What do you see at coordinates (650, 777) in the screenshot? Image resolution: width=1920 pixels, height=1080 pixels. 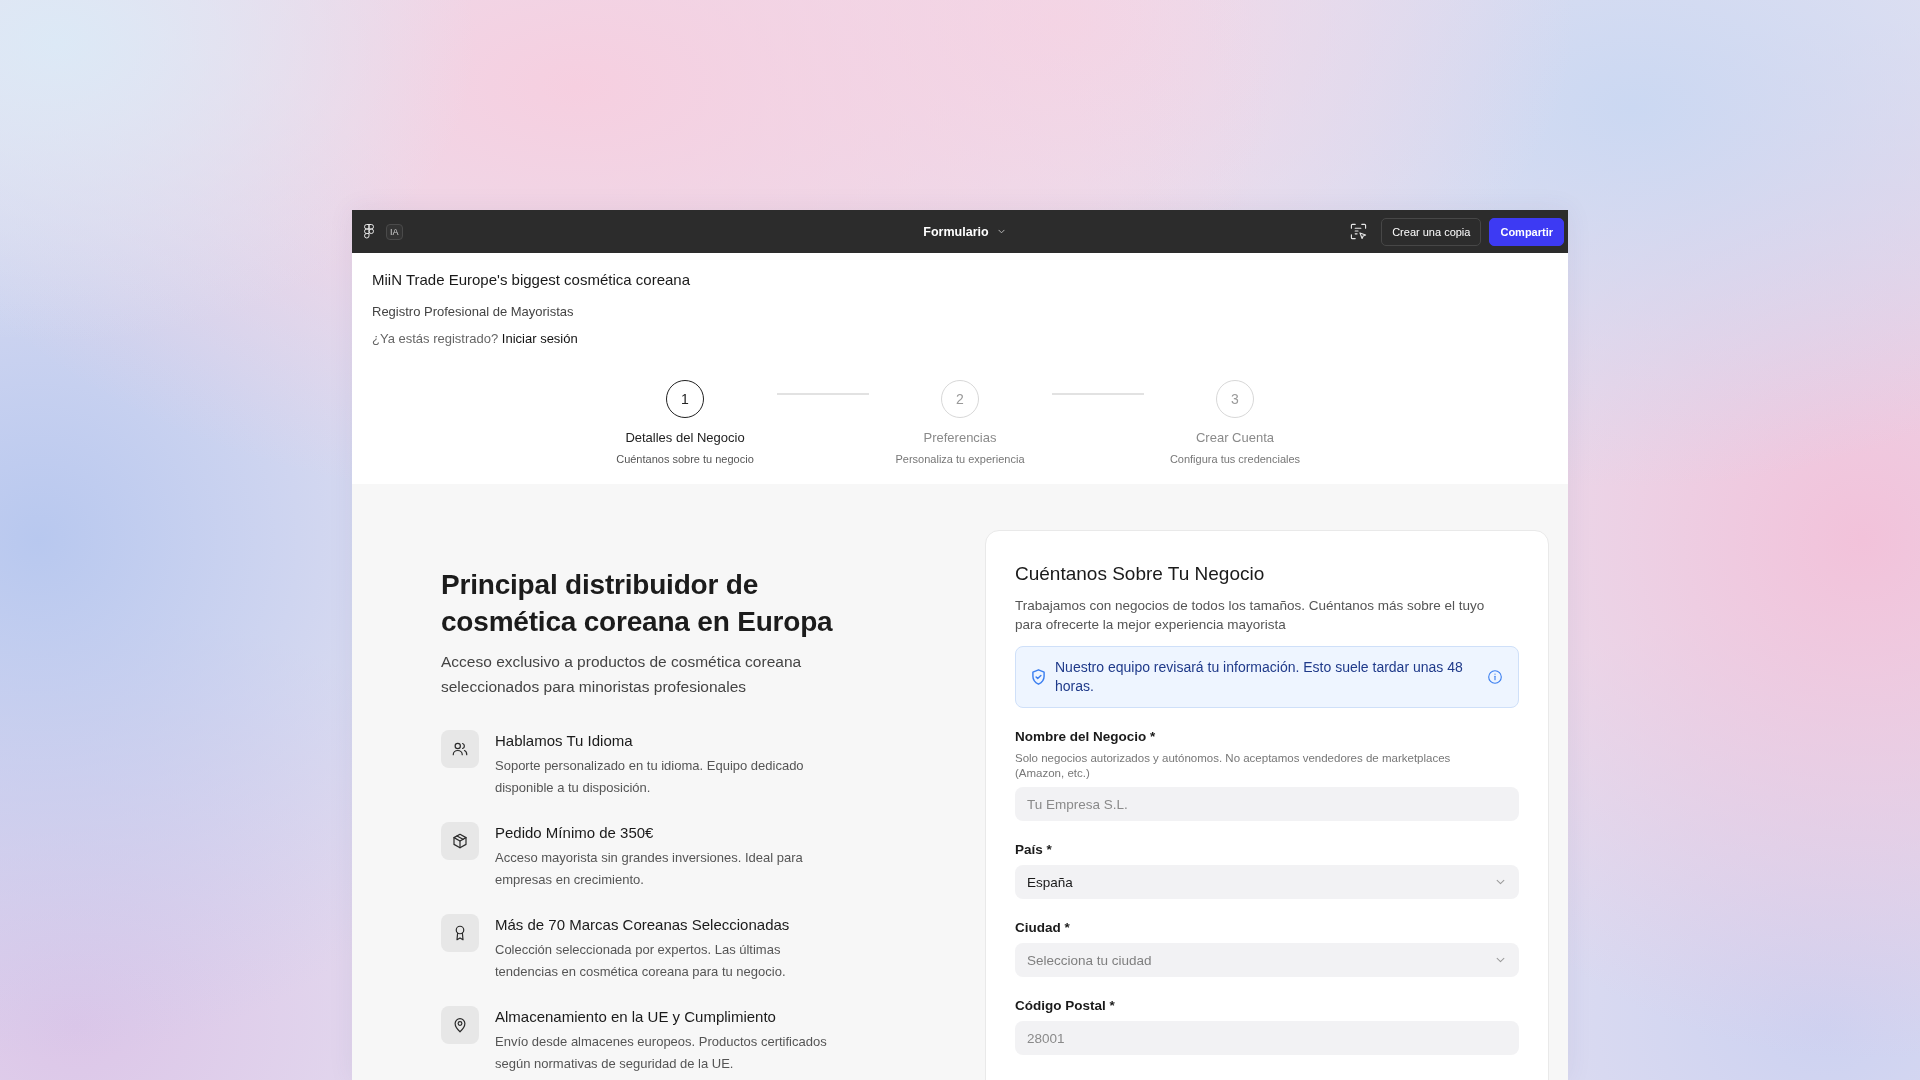 I see `feature-text: Soporte personalizado en tu idioma. Equipo dedicado disponible a tu disposición.` at bounding box center [650, 777].